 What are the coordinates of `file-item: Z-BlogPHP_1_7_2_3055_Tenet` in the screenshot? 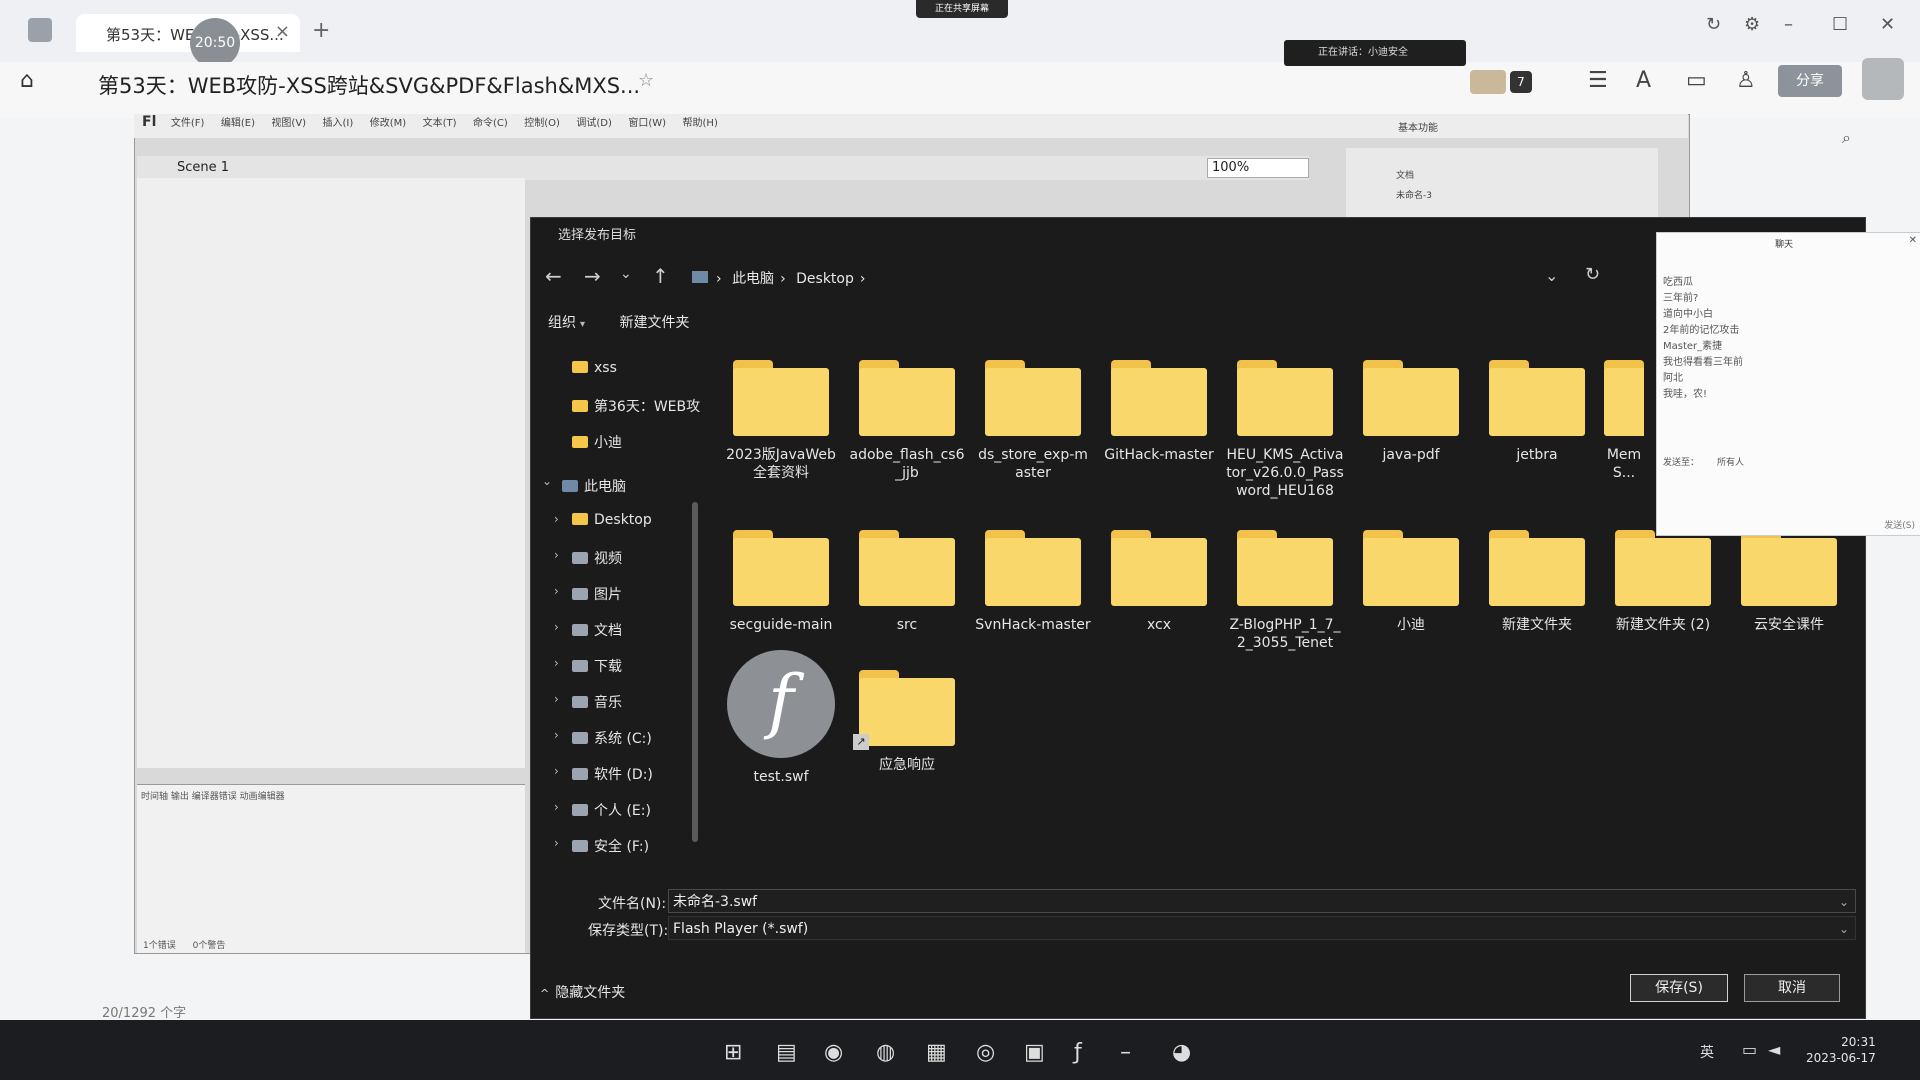 It's located at (1285, 591).